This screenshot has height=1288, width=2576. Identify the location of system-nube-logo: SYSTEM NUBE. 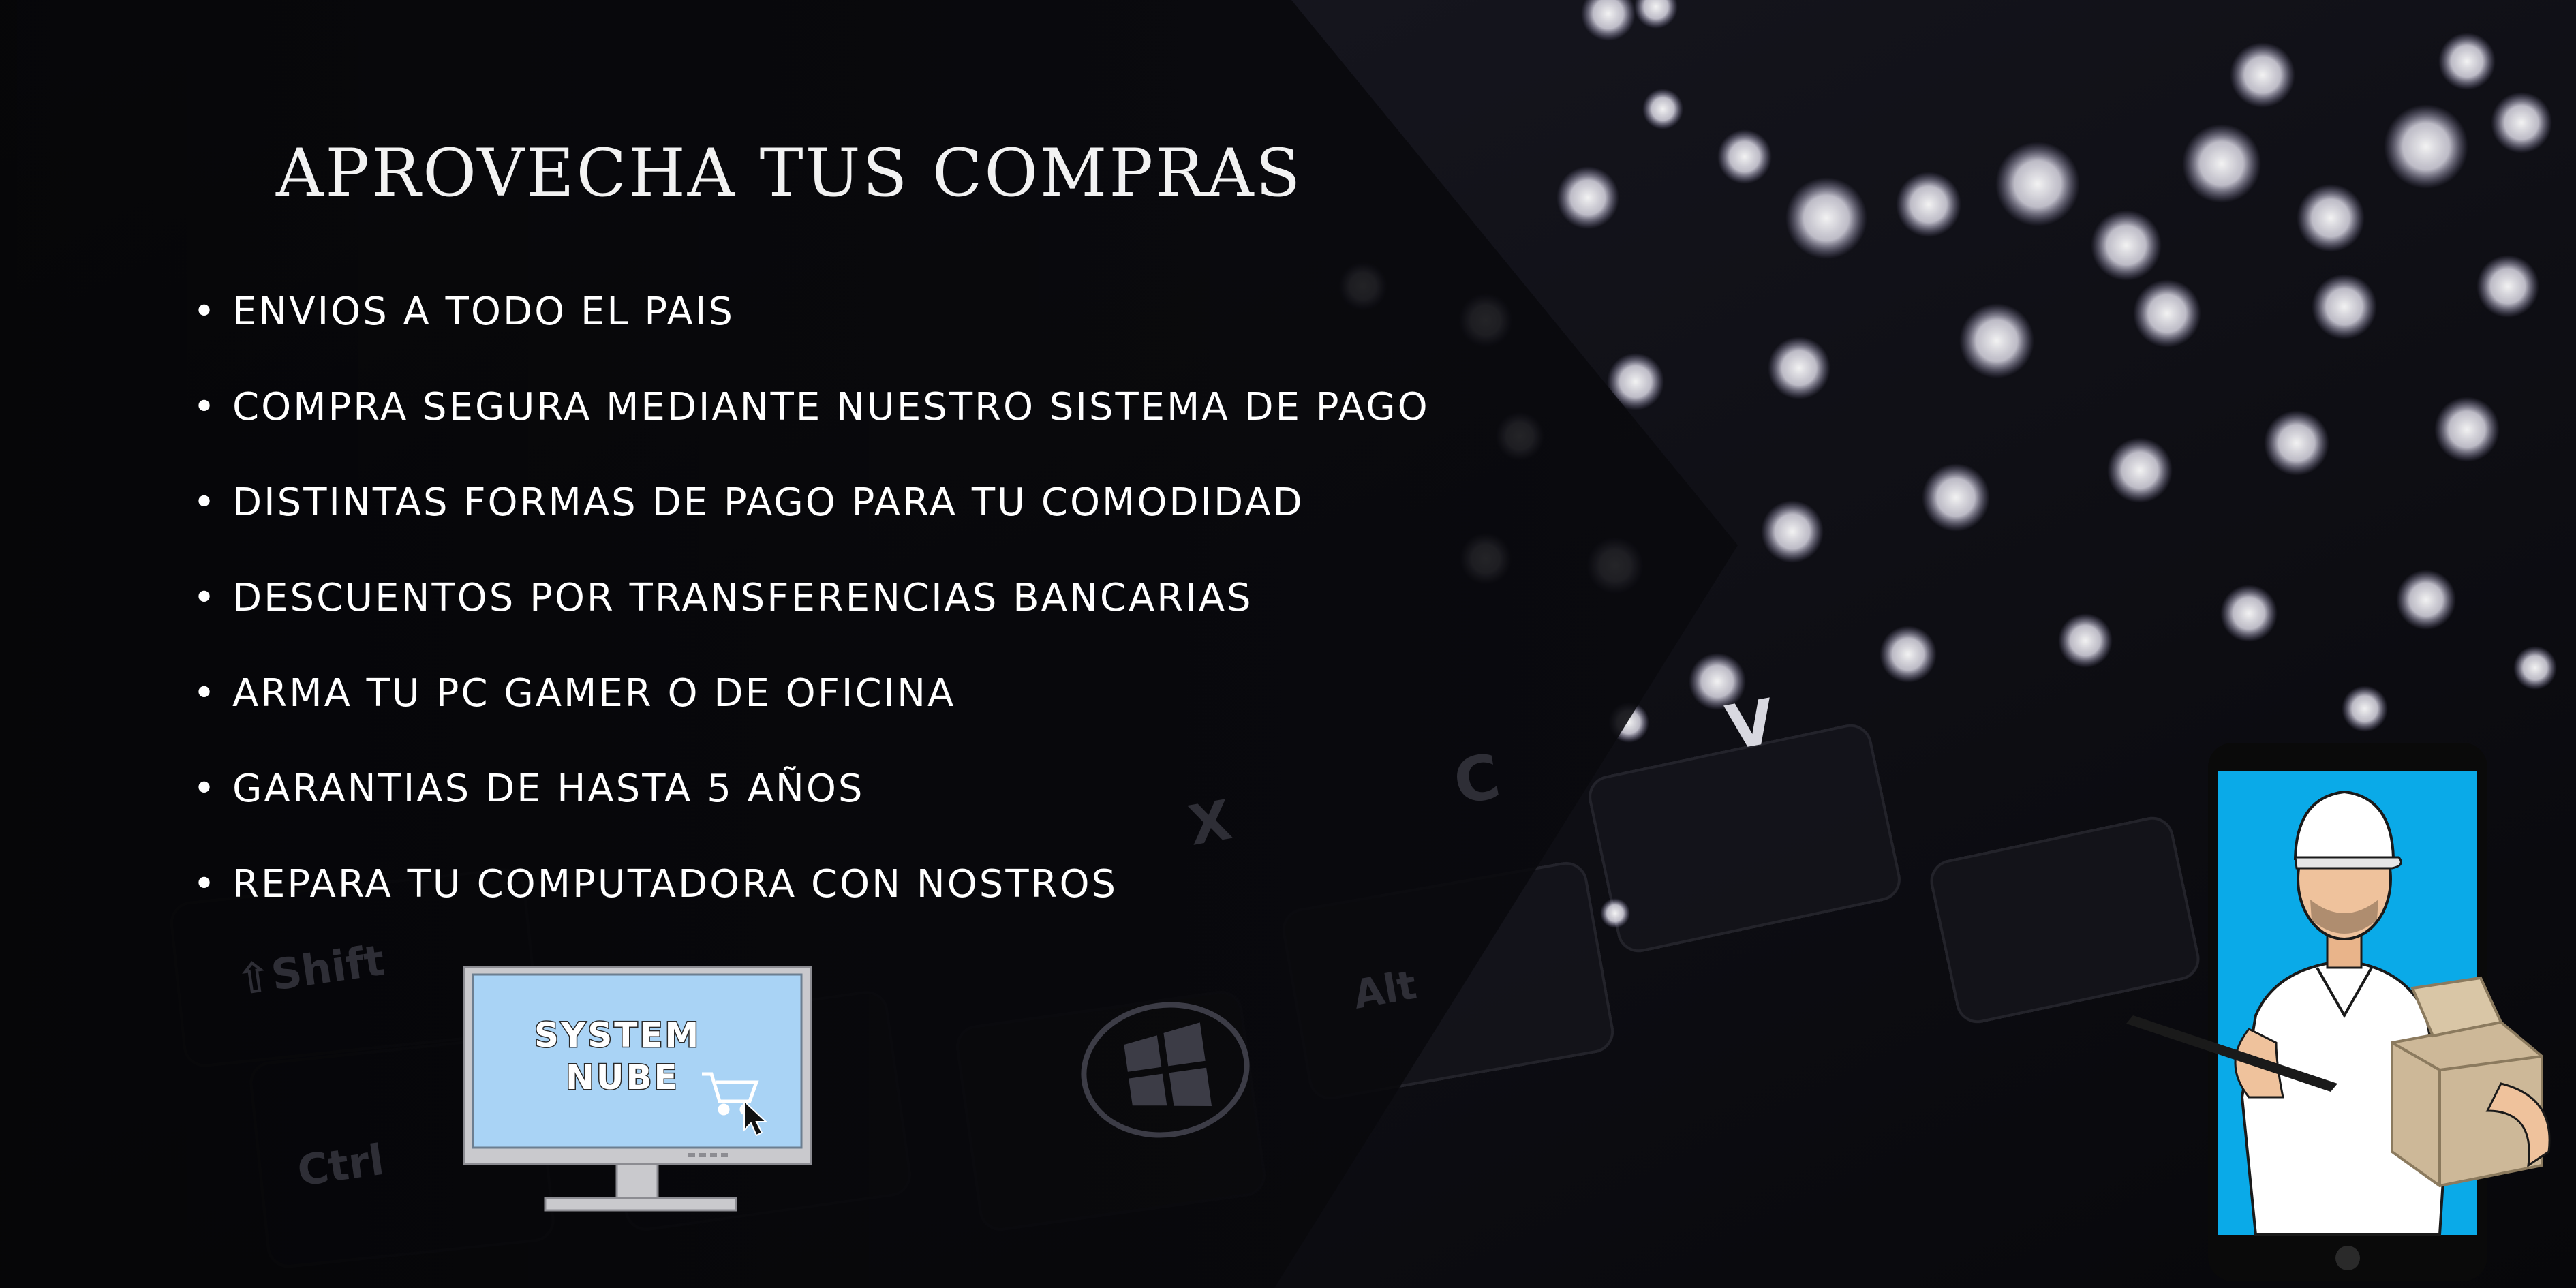
(637, 1089).